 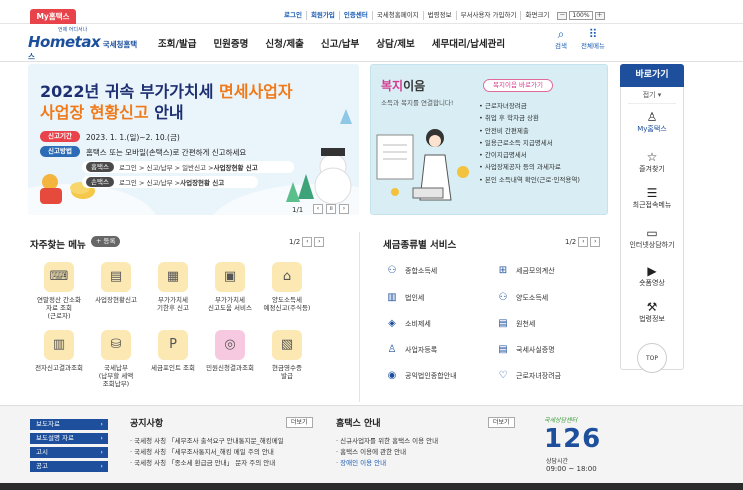 I want to click on hometax-info-item: 신규사업자를 위한 홈택스 이용 안내, so click(x=387, y=441).